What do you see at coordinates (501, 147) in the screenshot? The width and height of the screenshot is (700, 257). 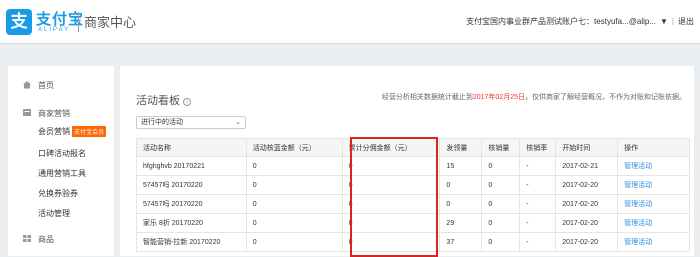 I see `col-redeemed: 核销量` at bounding box center [501, 147].